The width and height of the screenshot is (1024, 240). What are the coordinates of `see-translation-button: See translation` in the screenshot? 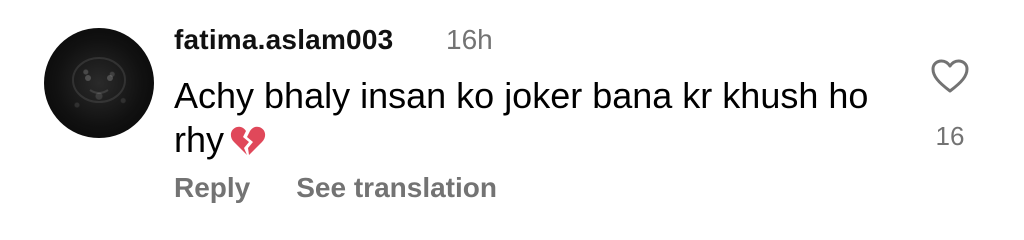 It's located at (396, 188).